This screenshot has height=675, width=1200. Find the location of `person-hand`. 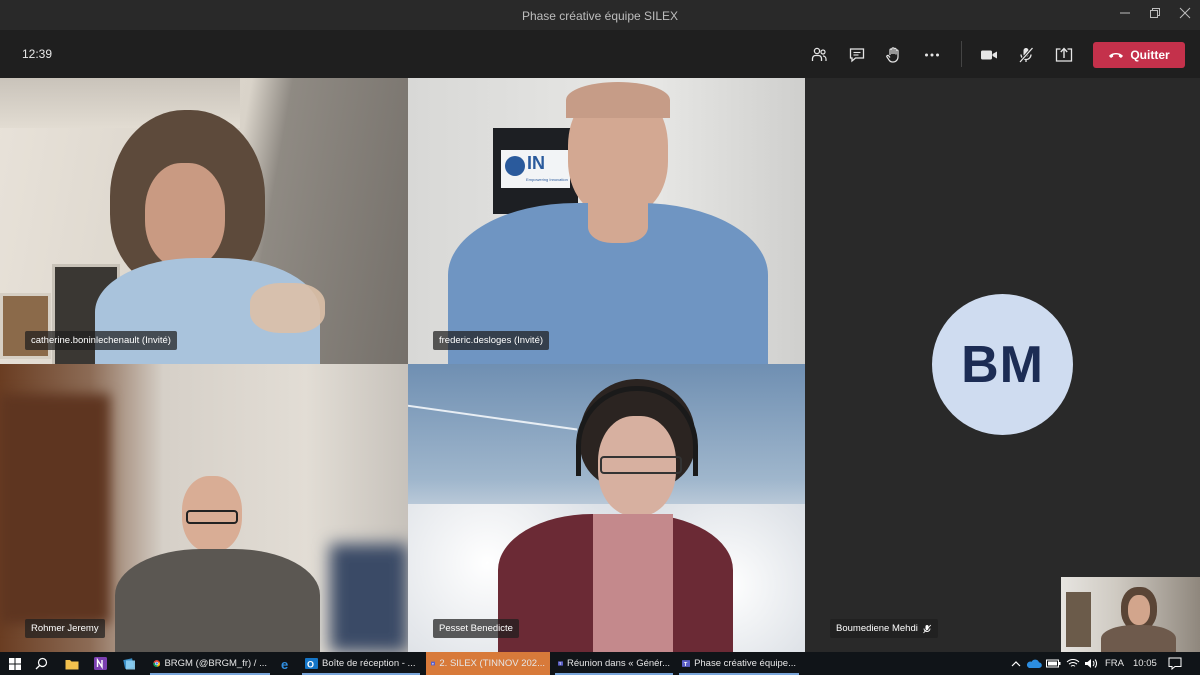

person-hand is located at coordinates (287, 308).